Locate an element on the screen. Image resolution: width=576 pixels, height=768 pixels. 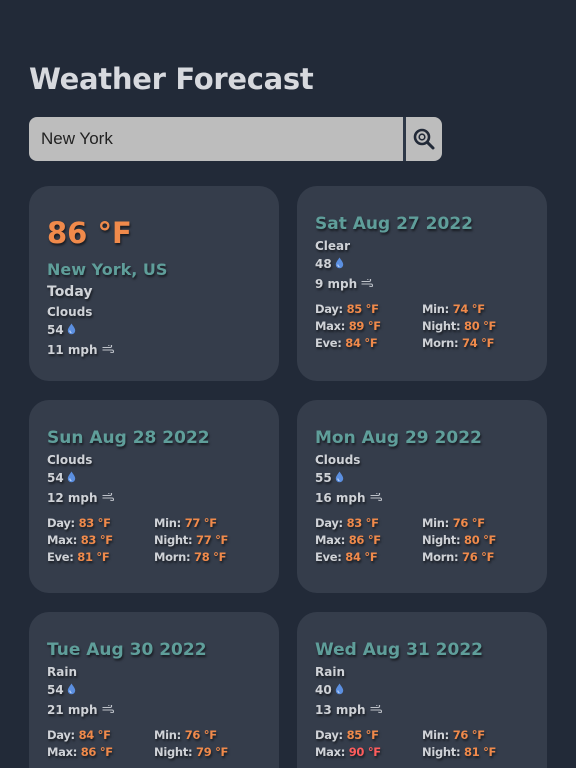
stat-night: Night: 79 °F is located at coordinates (191, 752).